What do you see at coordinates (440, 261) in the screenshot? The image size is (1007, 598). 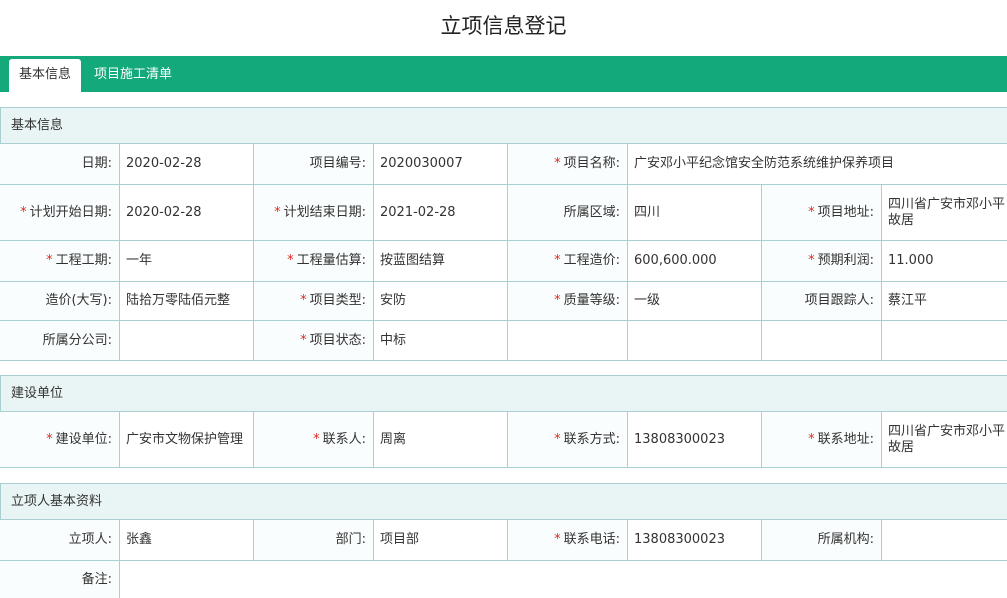 I see `quantity-estimate-field: 按蓝图结算` at bounding box center [440, 261].